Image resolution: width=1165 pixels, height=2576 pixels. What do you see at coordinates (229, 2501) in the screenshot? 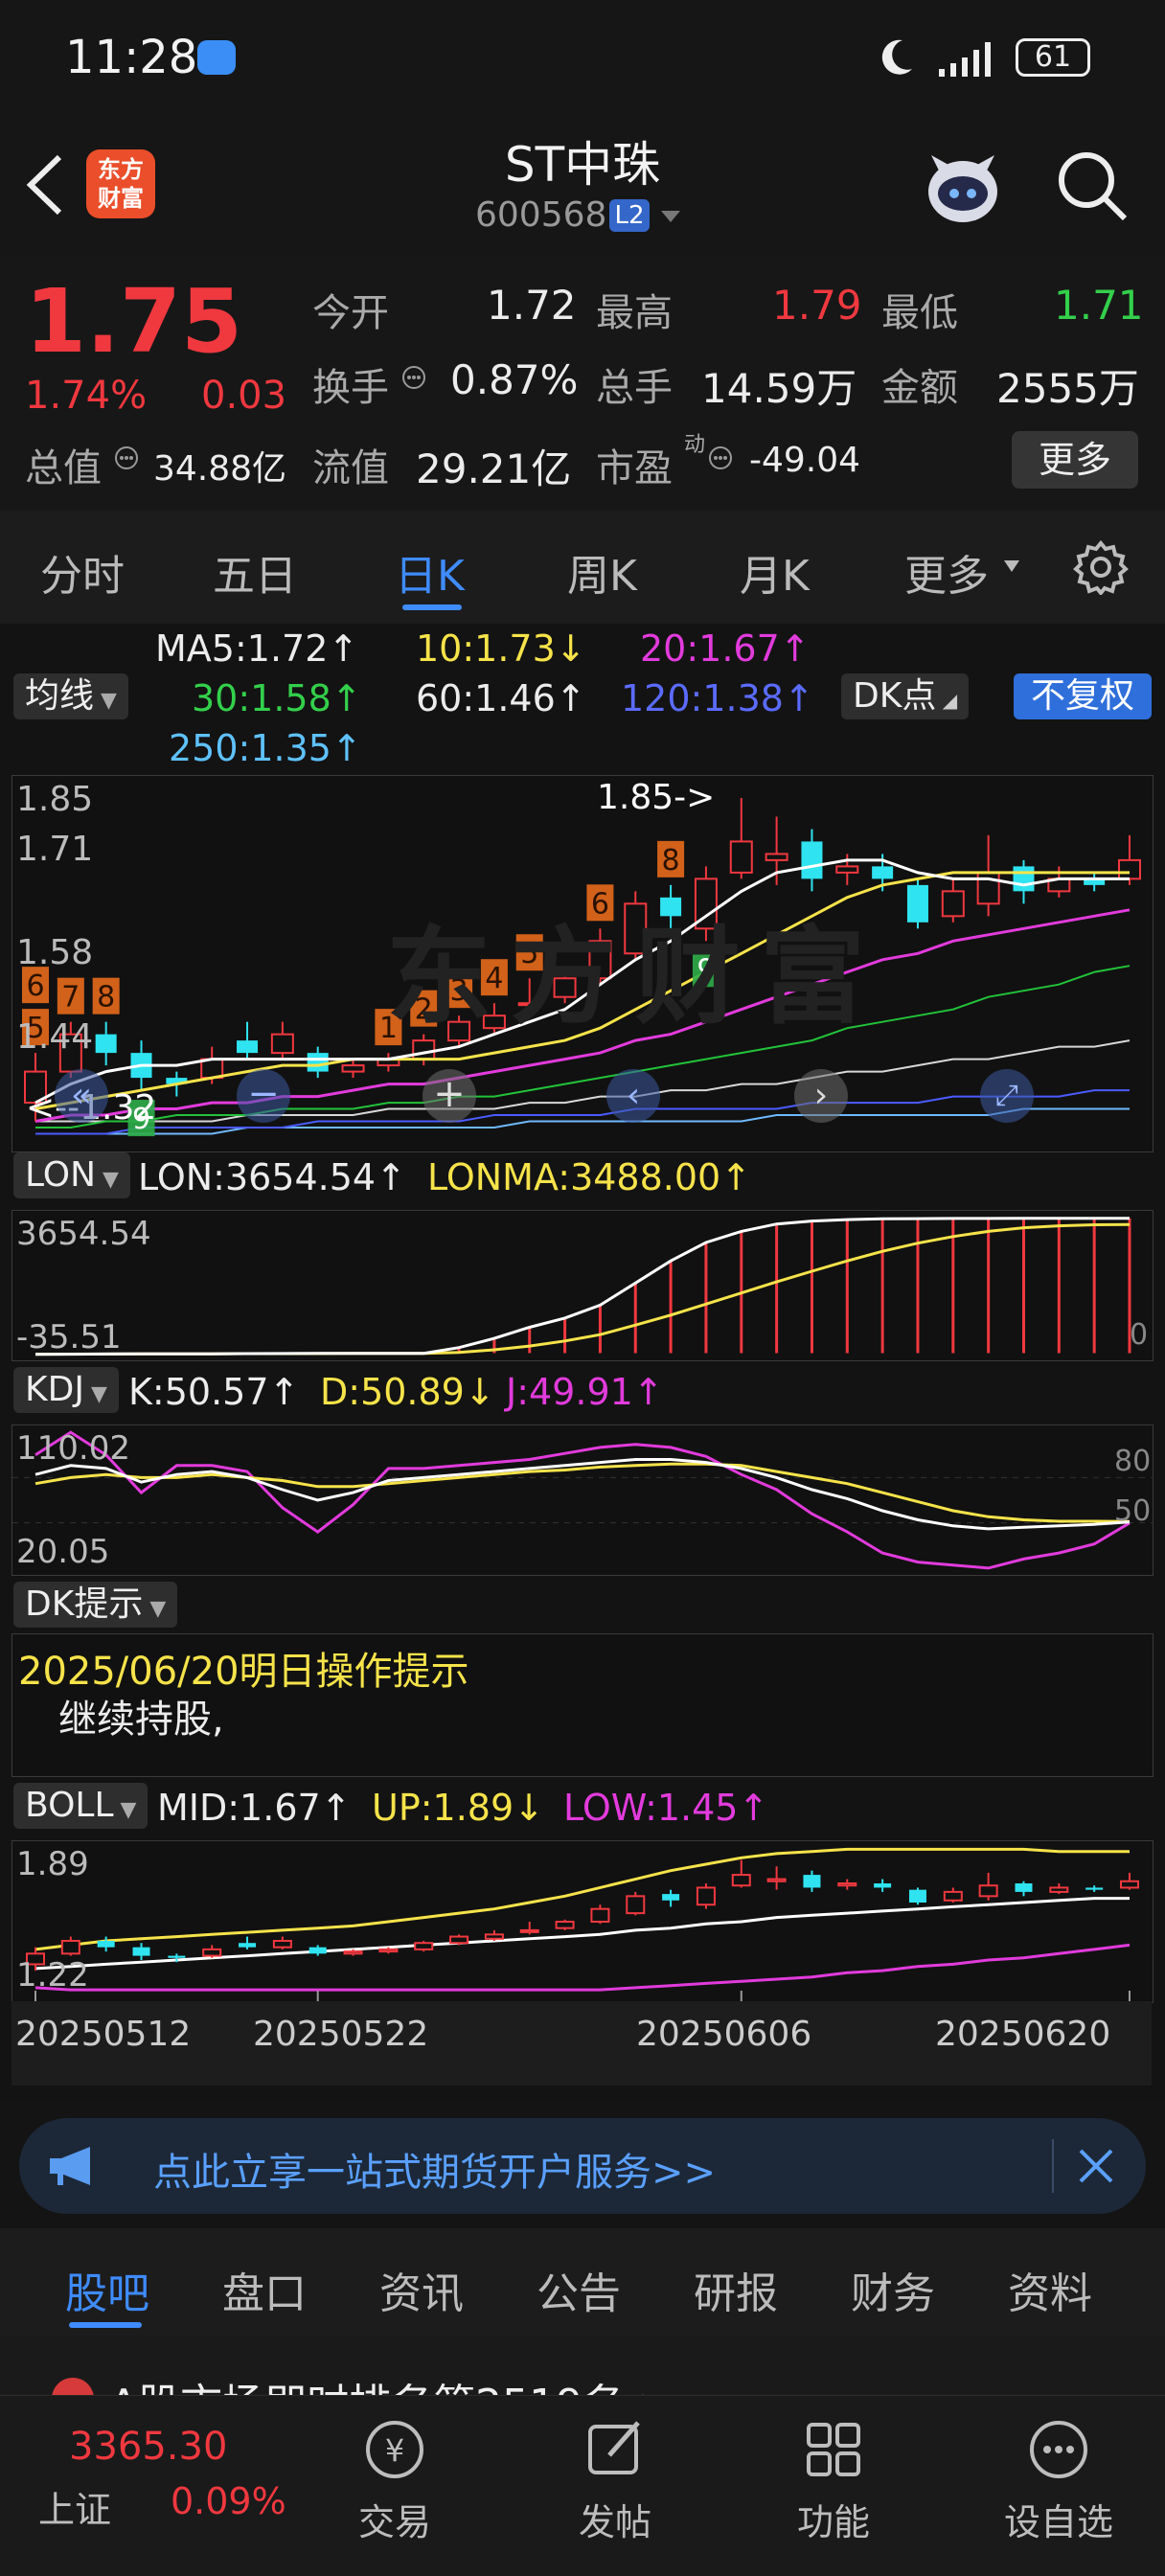
I see `index-change: 0.09%` at bounding box center [229, 2501].